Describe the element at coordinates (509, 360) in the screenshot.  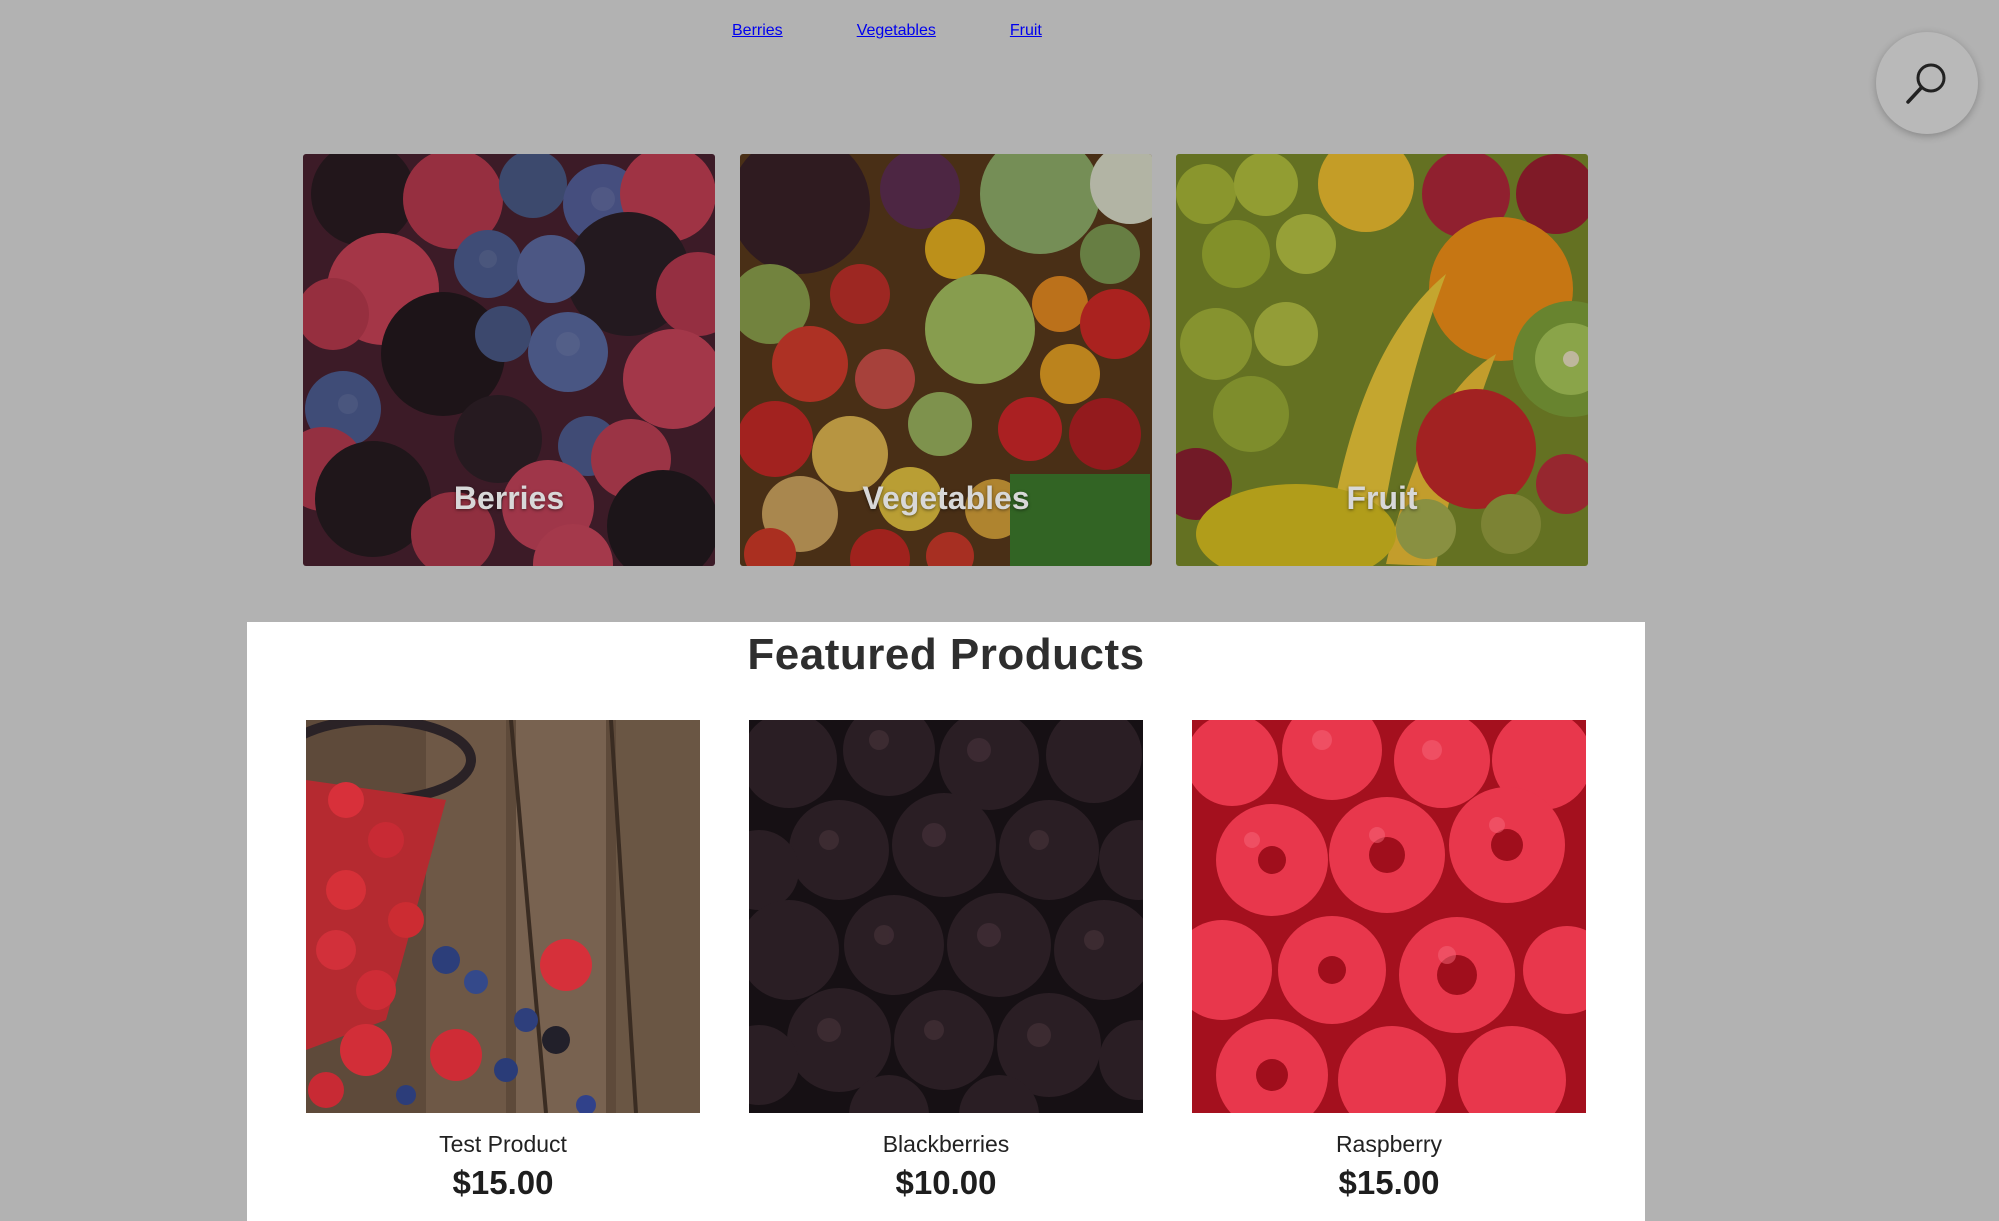
I see `category-tile-berries: Berries` at that location.